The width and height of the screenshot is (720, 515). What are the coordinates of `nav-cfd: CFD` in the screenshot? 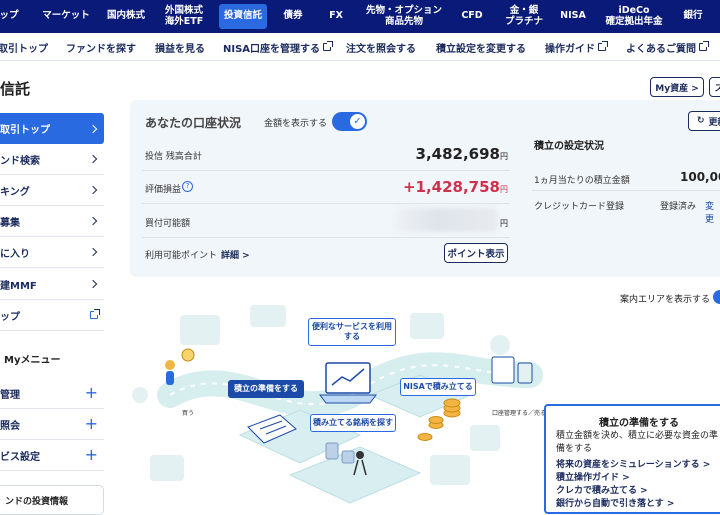 It's located at (472, 16).